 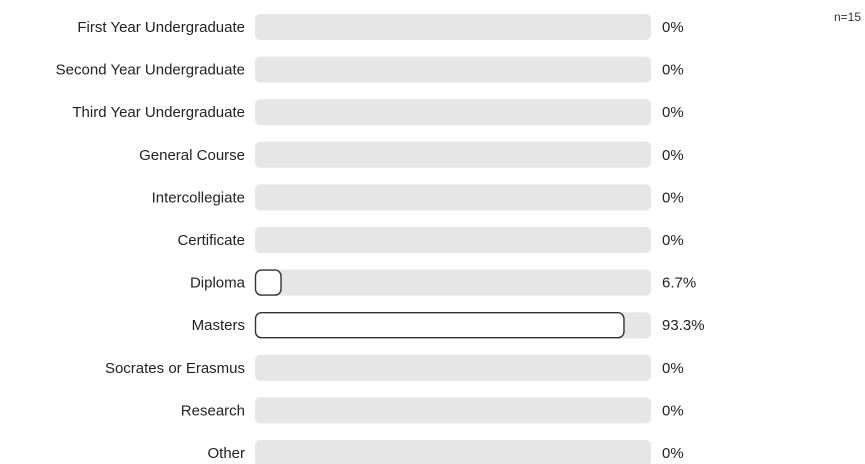 I want to click on bar-row: Diploma 6.7%, so click(x=443, y=282).